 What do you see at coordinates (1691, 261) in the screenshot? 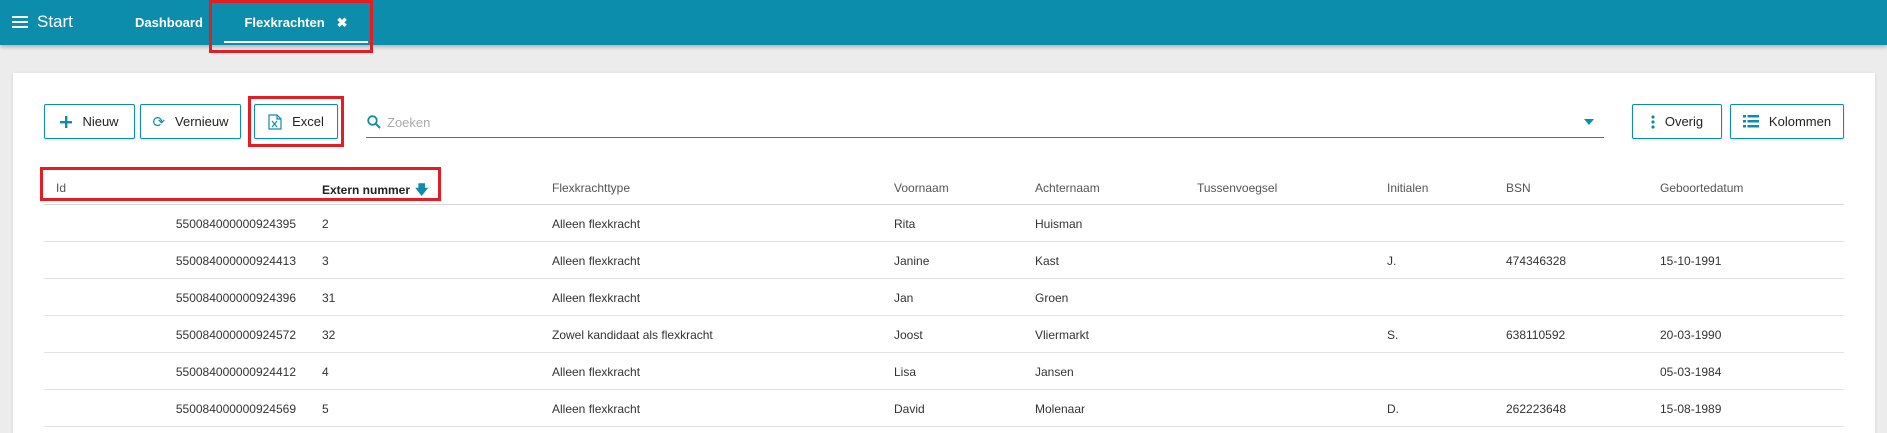
I see `cell-geboortedatum: 15-10-1991` at bounding box center [1691, 261].